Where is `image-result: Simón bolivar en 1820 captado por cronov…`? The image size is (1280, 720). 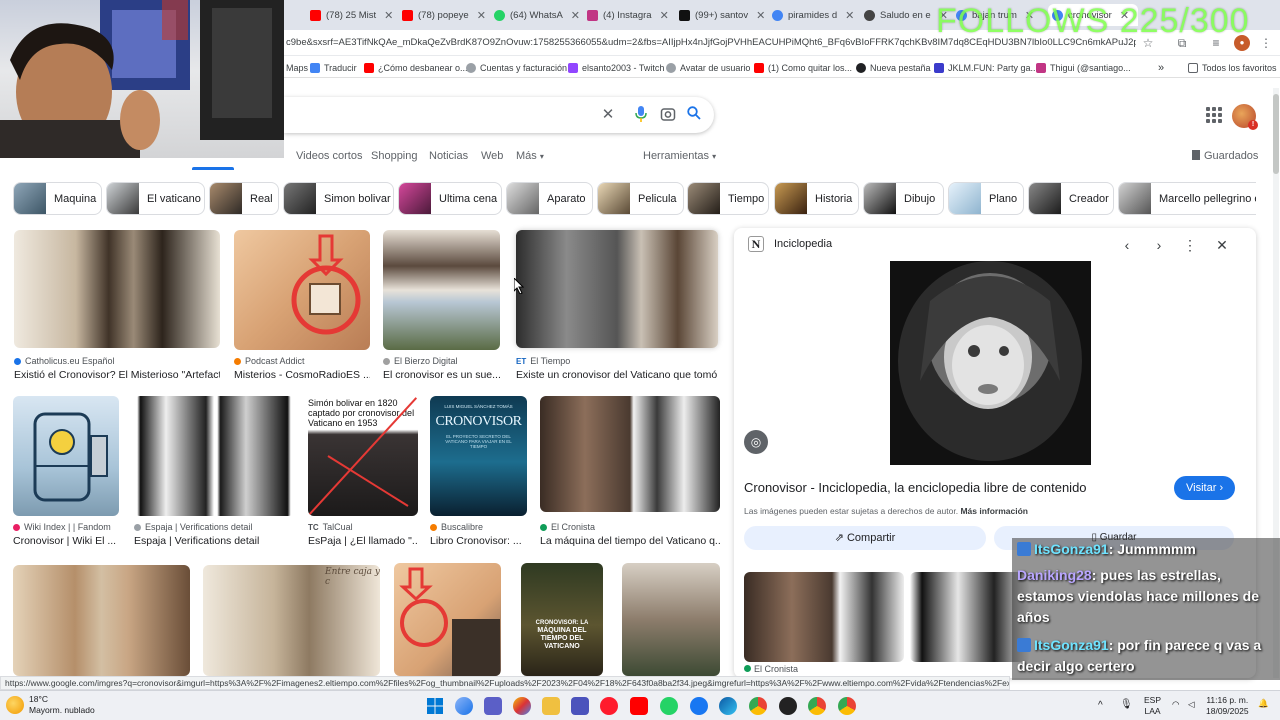
image-result: Simón bolivar en 1820 captado por cronov… is located at coordinates (363, 471).